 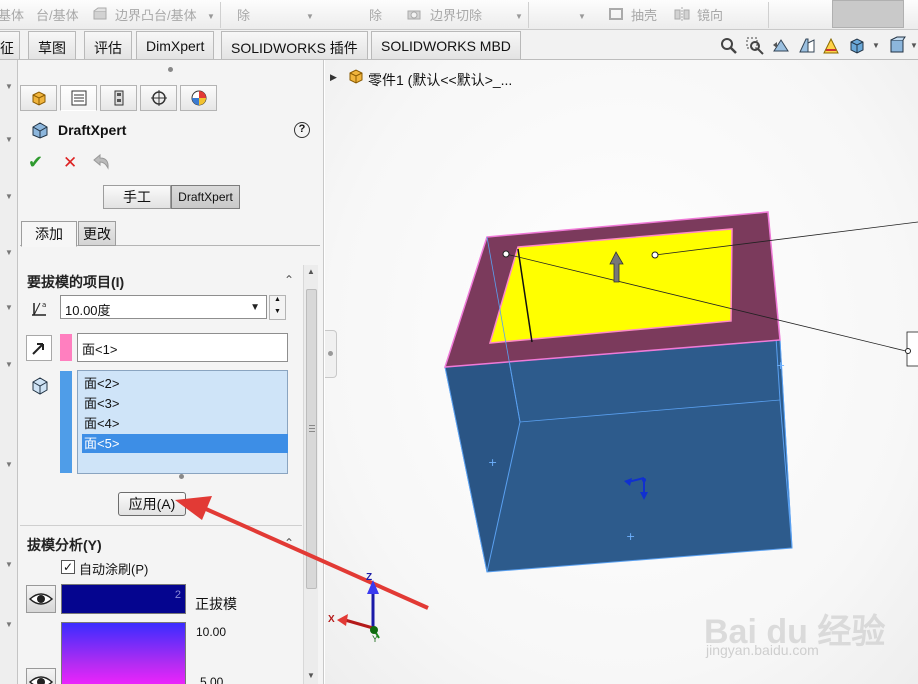 What do you see at coordinates (897, 46) in the screenshot?
I see `display-style-icon` at bounding box center [897, 46].